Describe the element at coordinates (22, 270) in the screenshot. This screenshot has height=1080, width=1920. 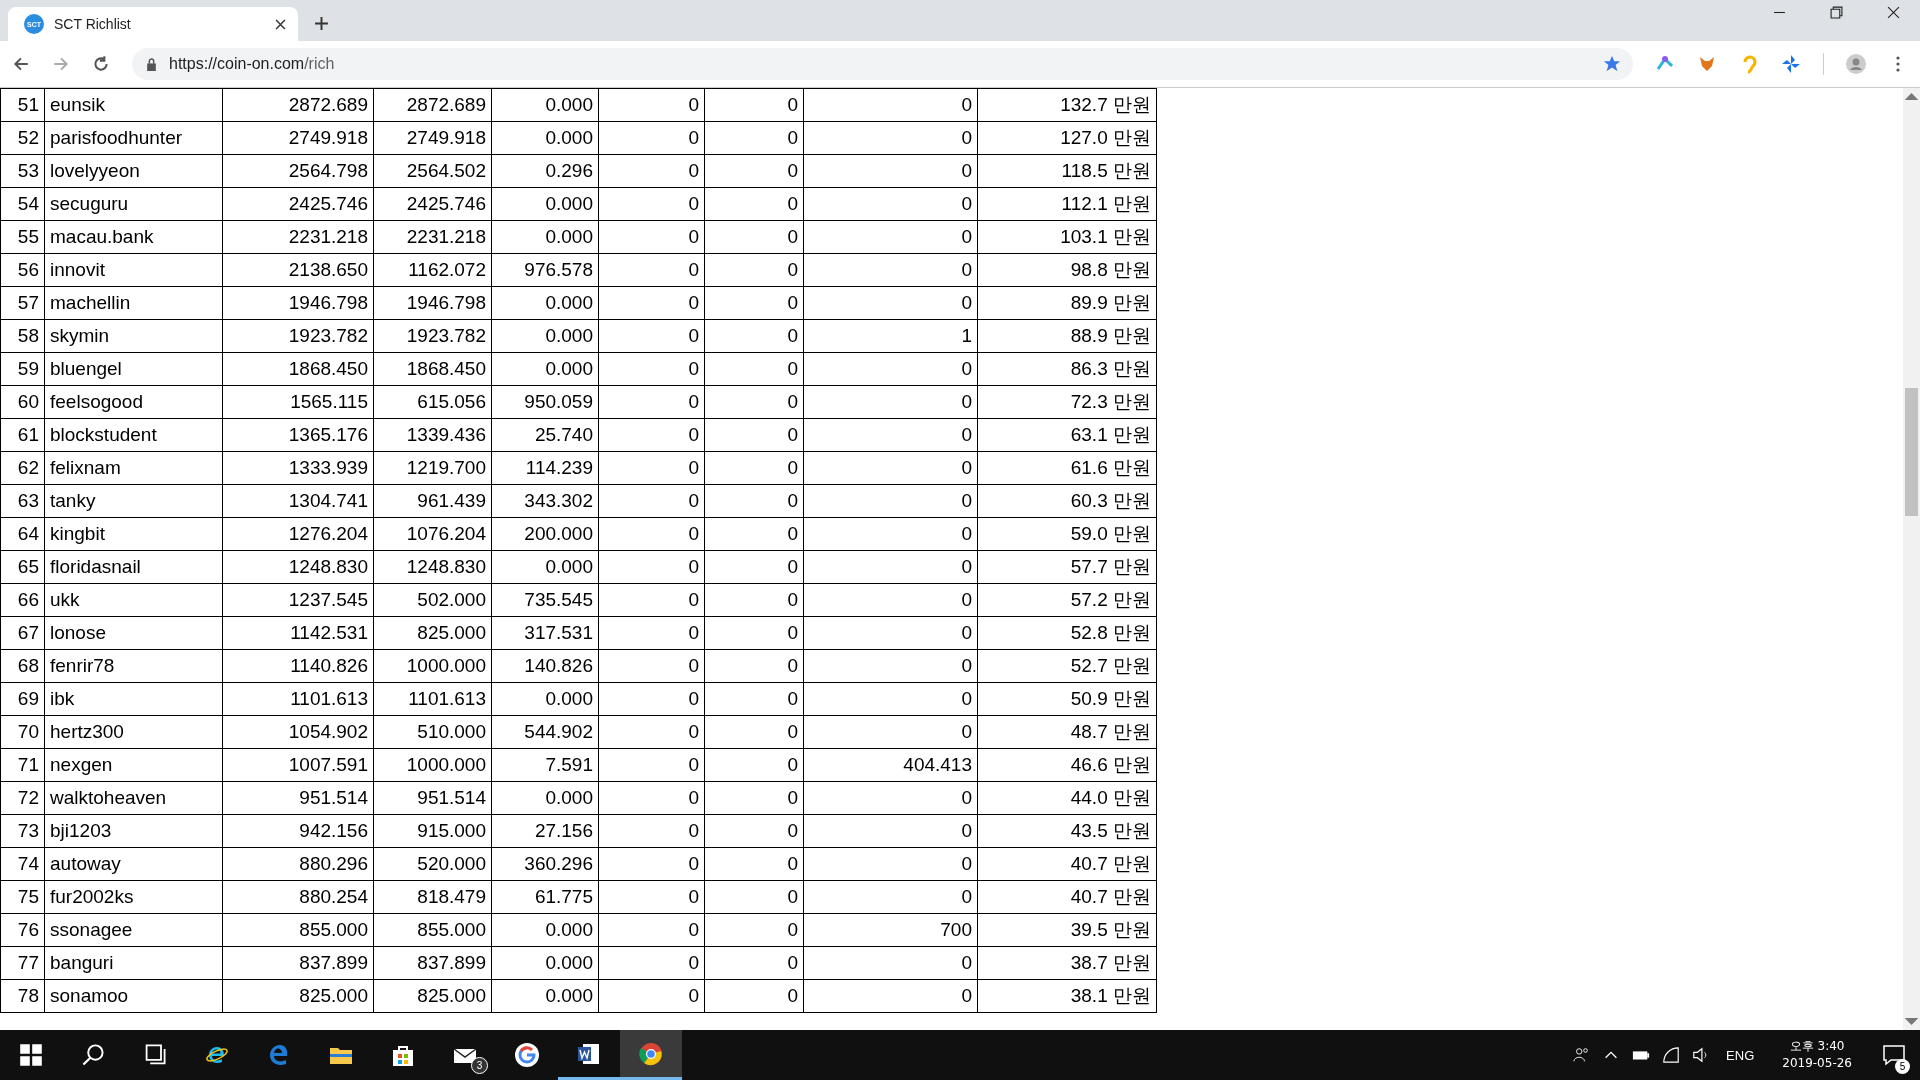
I see `rank-cell: 56` at that location.